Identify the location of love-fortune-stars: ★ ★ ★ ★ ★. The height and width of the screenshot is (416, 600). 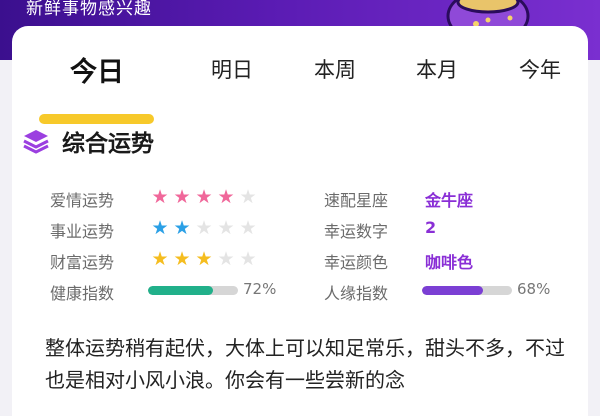
(205, 197).